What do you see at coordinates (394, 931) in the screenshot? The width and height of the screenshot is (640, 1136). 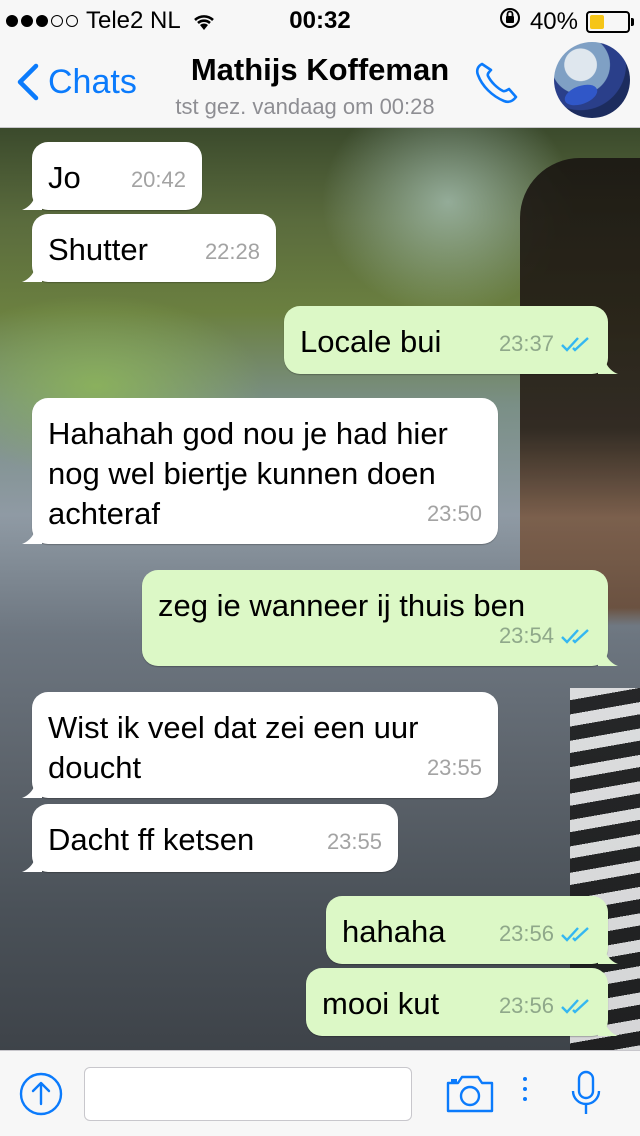 I see `message-text: hahaha` at bounding box center [394, 931].